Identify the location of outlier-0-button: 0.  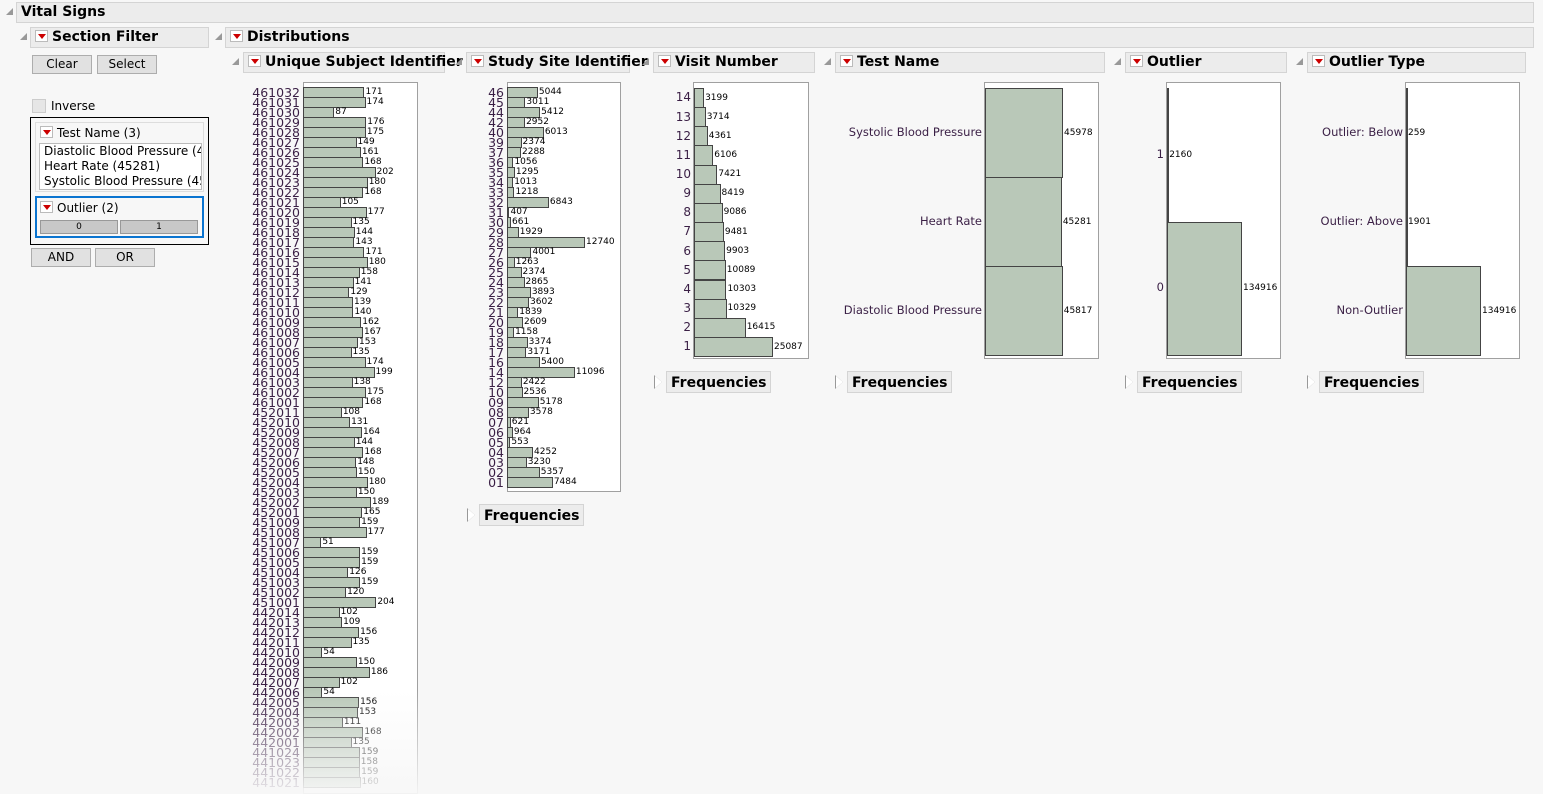
(79, 227).